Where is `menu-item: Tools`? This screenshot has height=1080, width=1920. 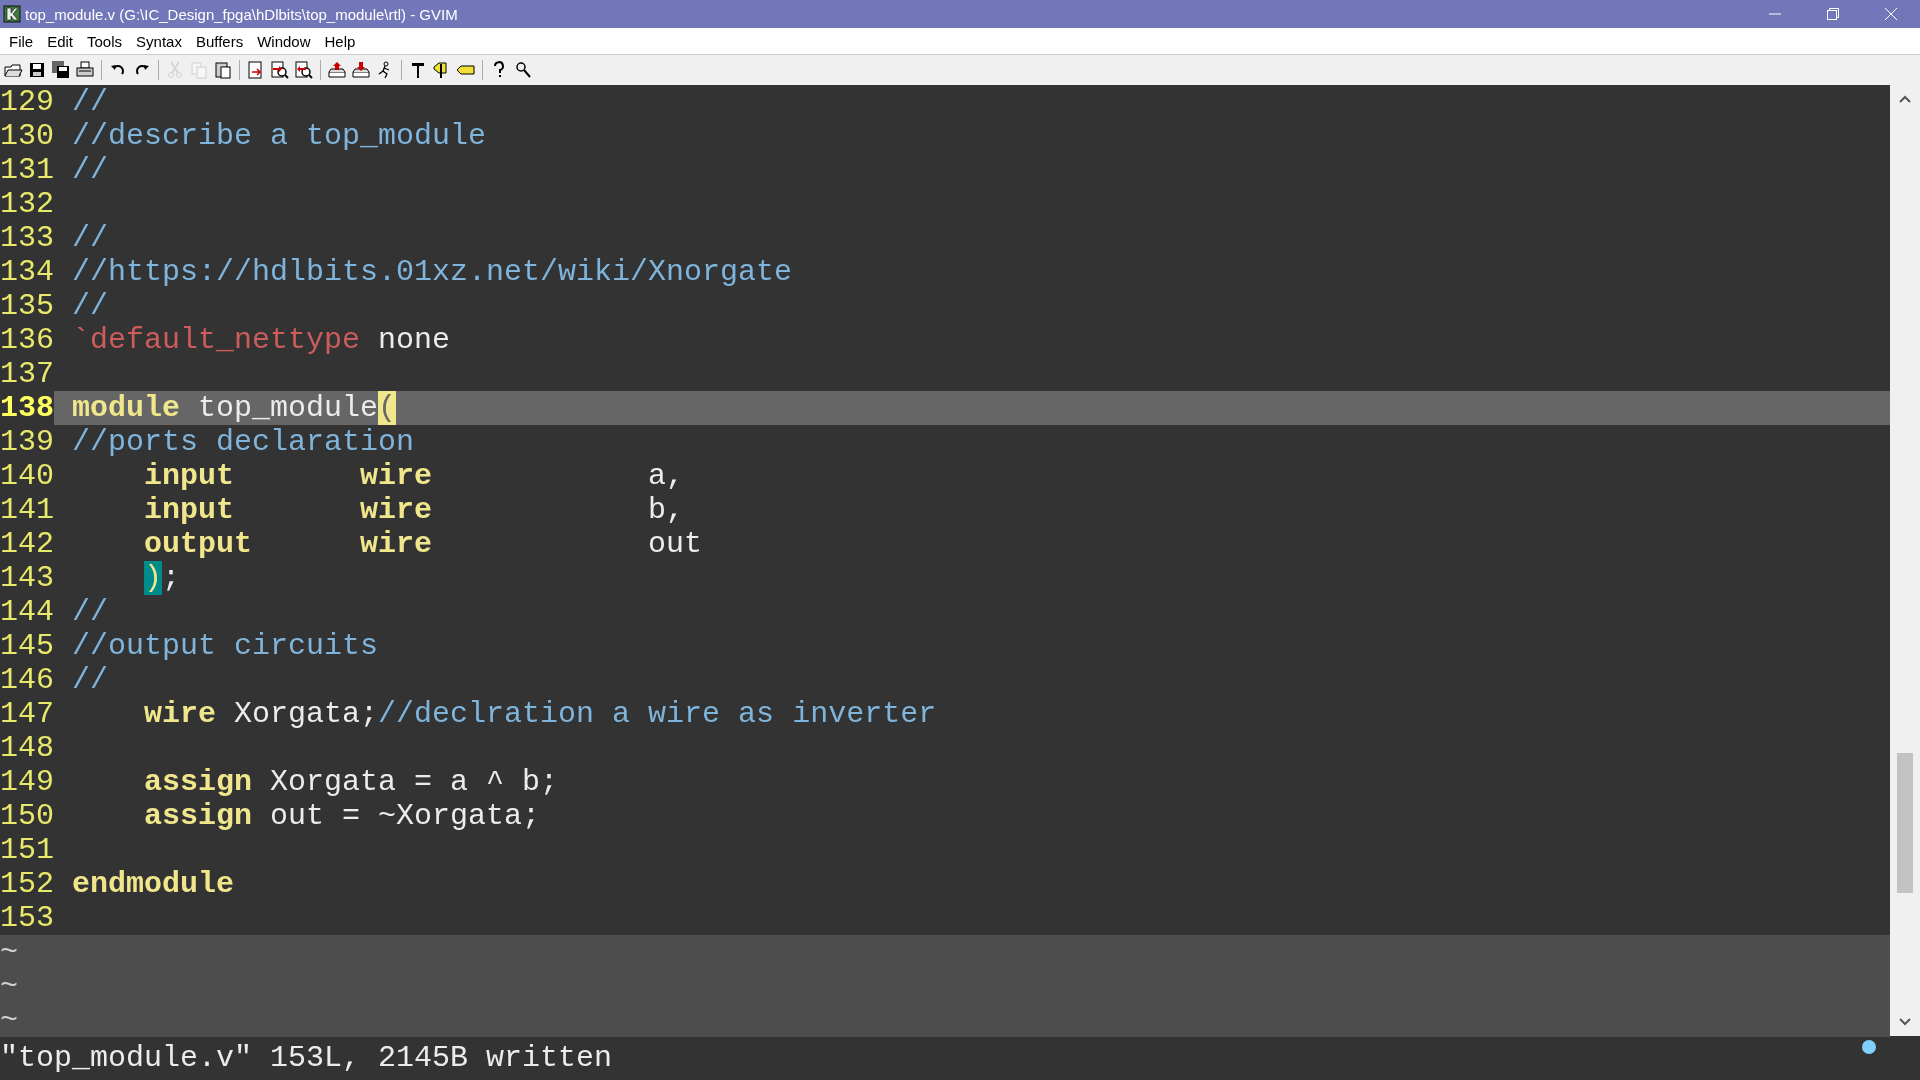
menu-item: Tools is located at coordinates (105, 41).